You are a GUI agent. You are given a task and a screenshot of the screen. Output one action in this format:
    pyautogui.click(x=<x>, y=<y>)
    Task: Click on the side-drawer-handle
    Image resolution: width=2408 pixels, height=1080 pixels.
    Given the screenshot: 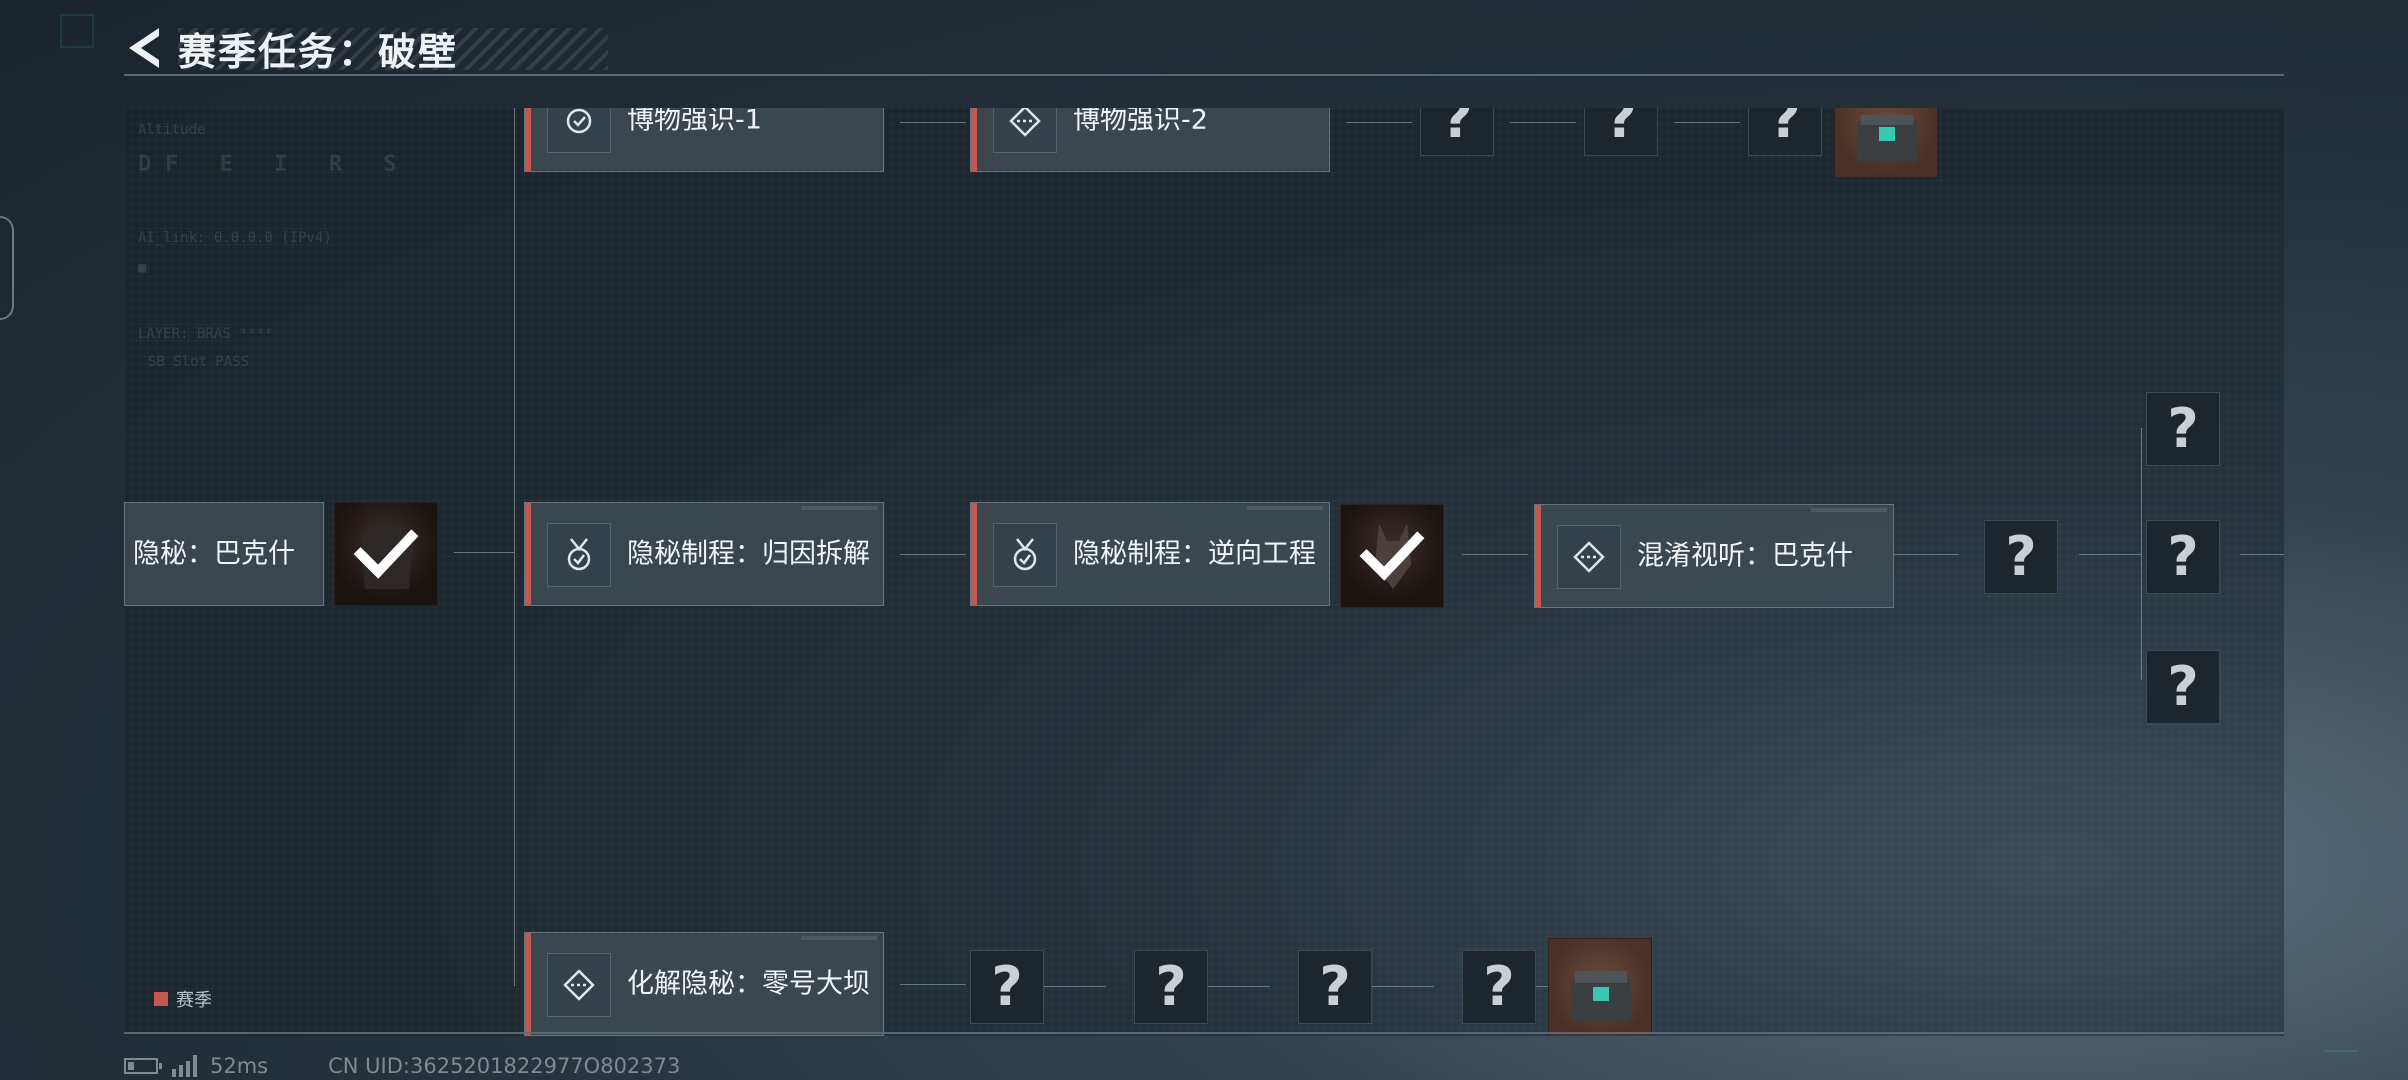 What is the action you would take?
    pyautogui.click(x=7, y=268)
    